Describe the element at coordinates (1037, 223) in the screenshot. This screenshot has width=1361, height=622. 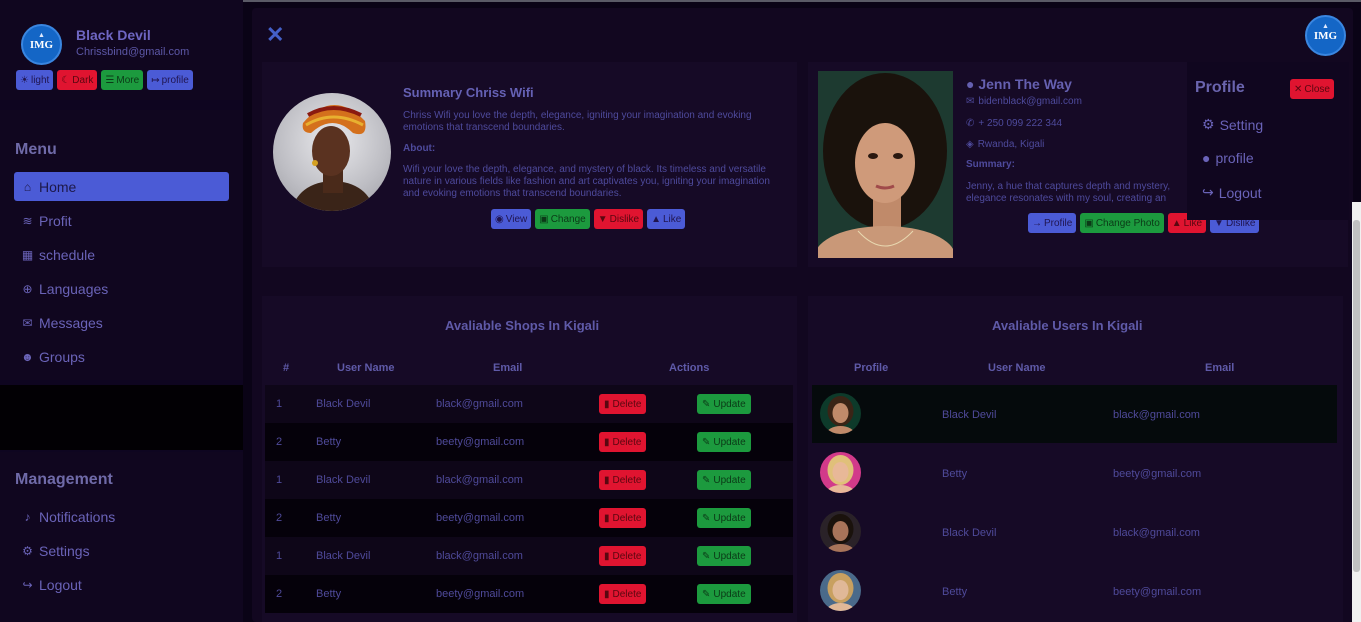
I see `arrow-right-icon: →` at that location.